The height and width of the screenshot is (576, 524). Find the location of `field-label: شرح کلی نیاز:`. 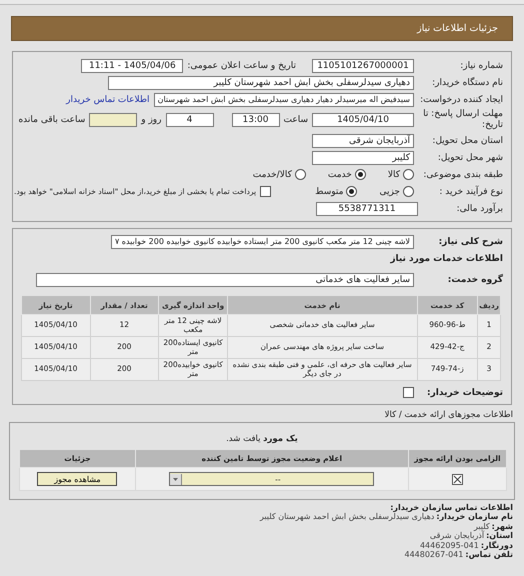

field-label: شرح کلی نیاز: is located at coordinates (470, 241).